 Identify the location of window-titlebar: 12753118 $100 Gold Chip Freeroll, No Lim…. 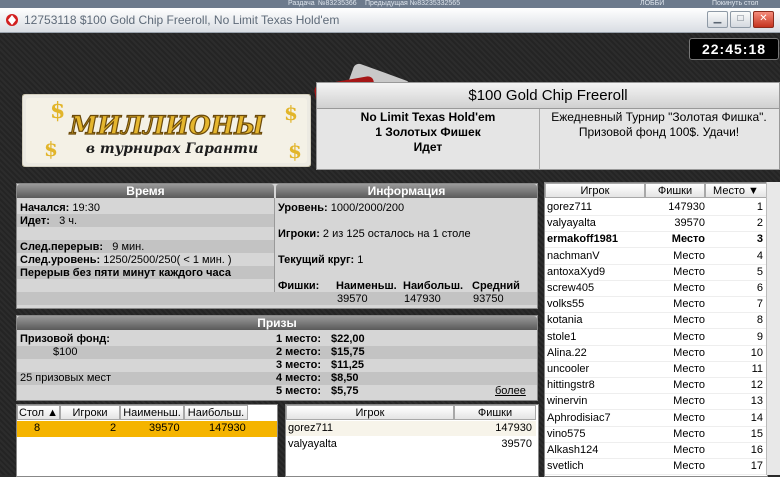
(390, 20).